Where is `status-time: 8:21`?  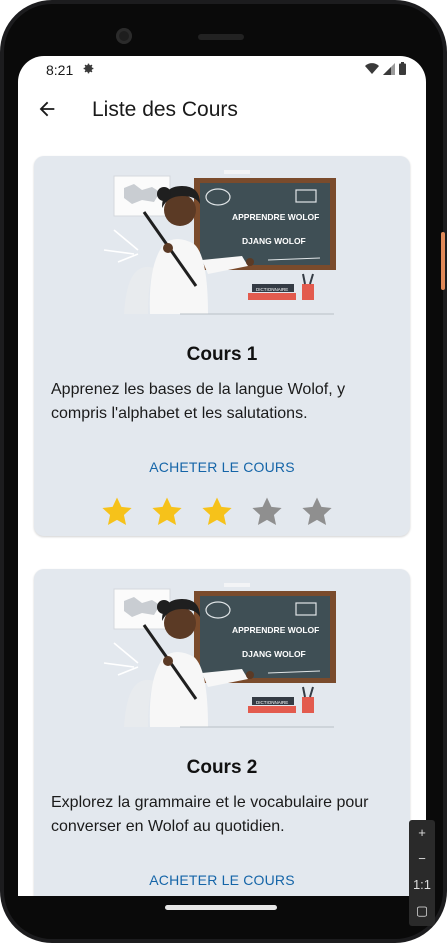
status-time: 8:21 is located at coordinates (60, 70).